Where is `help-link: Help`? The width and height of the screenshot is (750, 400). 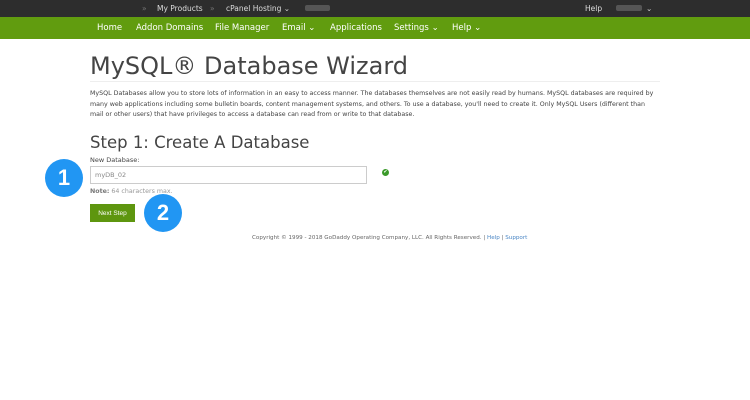
help-link: Help is located at coordinates (593, 8).